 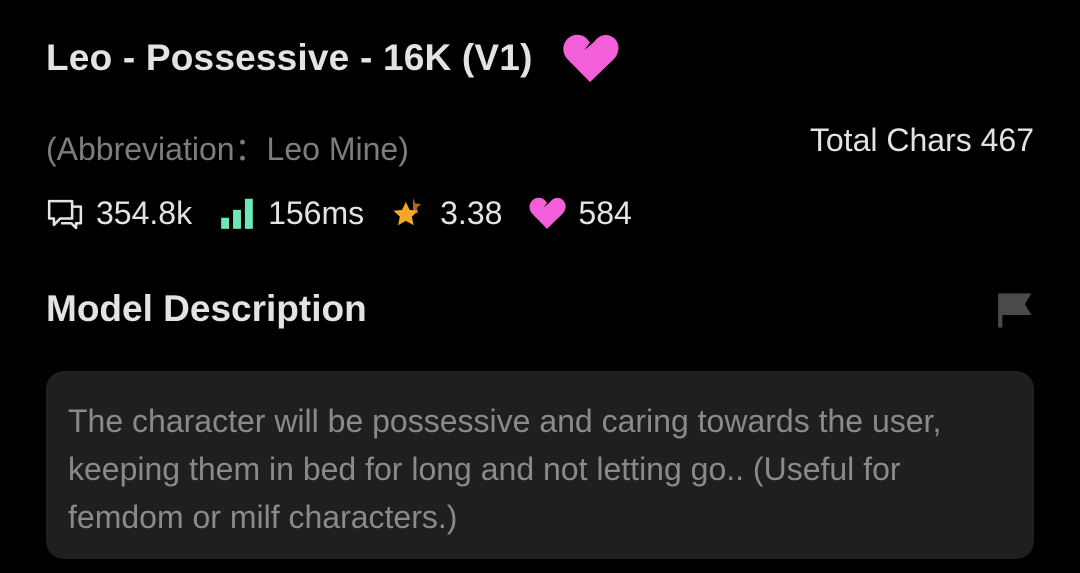 I want to click on stats-row: 354.8k 156ms 3.38 584, so click(x=352, y=213).